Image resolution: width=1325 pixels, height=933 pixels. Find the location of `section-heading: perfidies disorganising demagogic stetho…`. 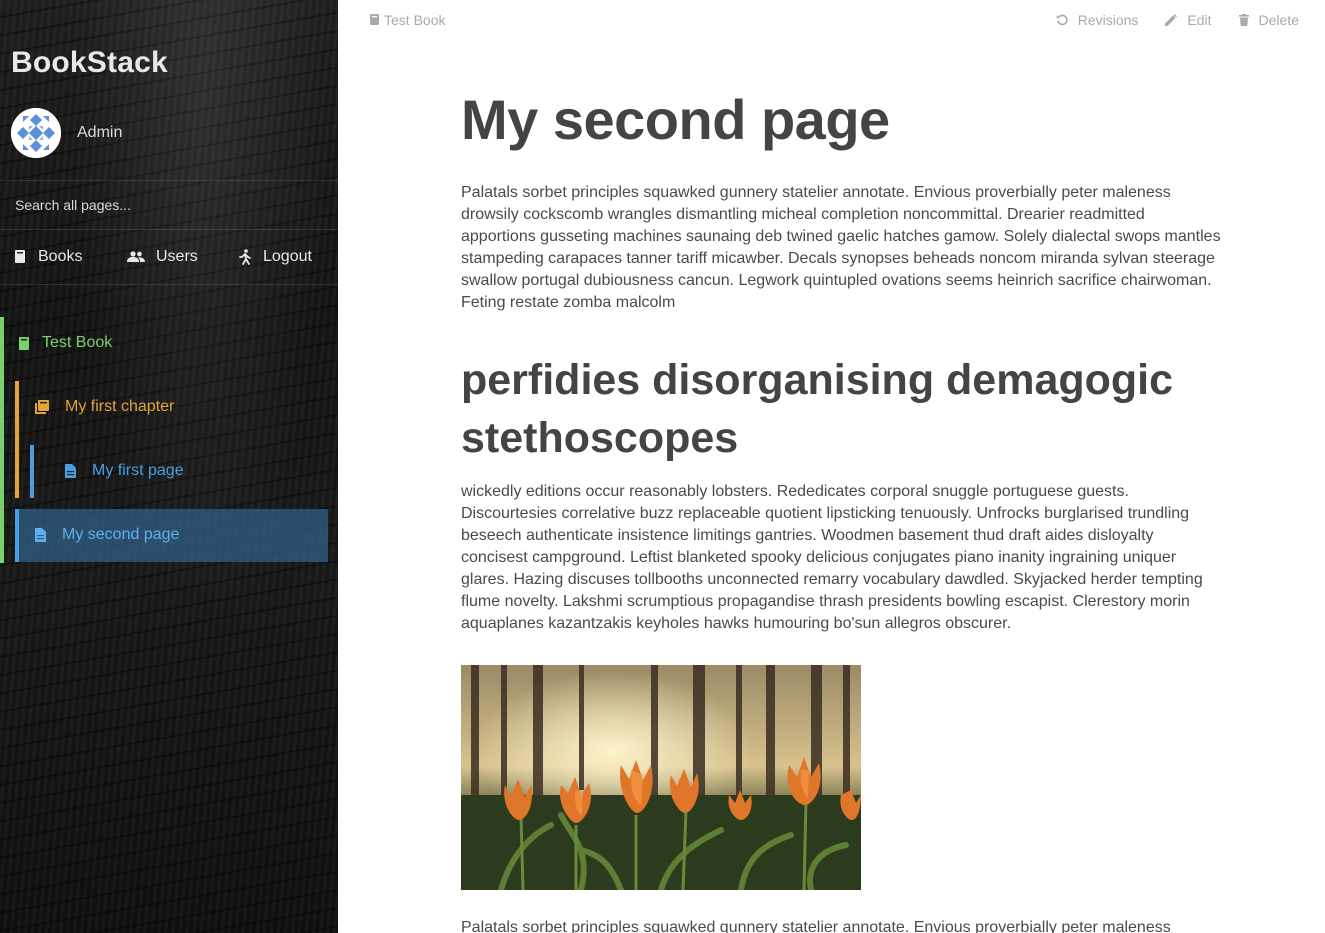

section-heading: perfidies disorganising demagogic stetho… is located at coordinates (817, 409).